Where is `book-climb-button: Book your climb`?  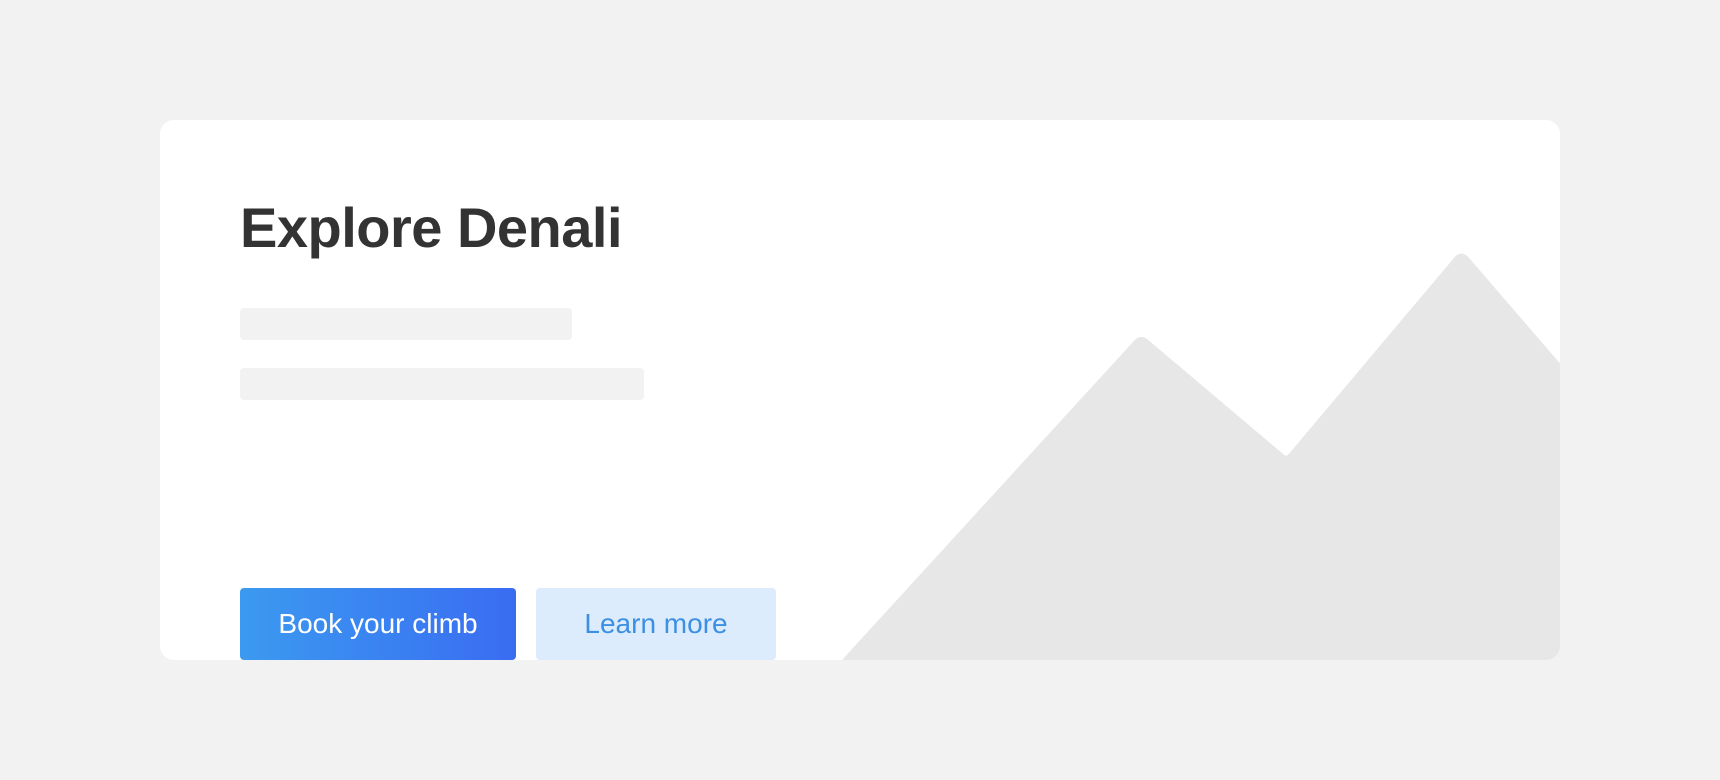
book-climb-button: Book your climb is located at coordinates (378, 624).